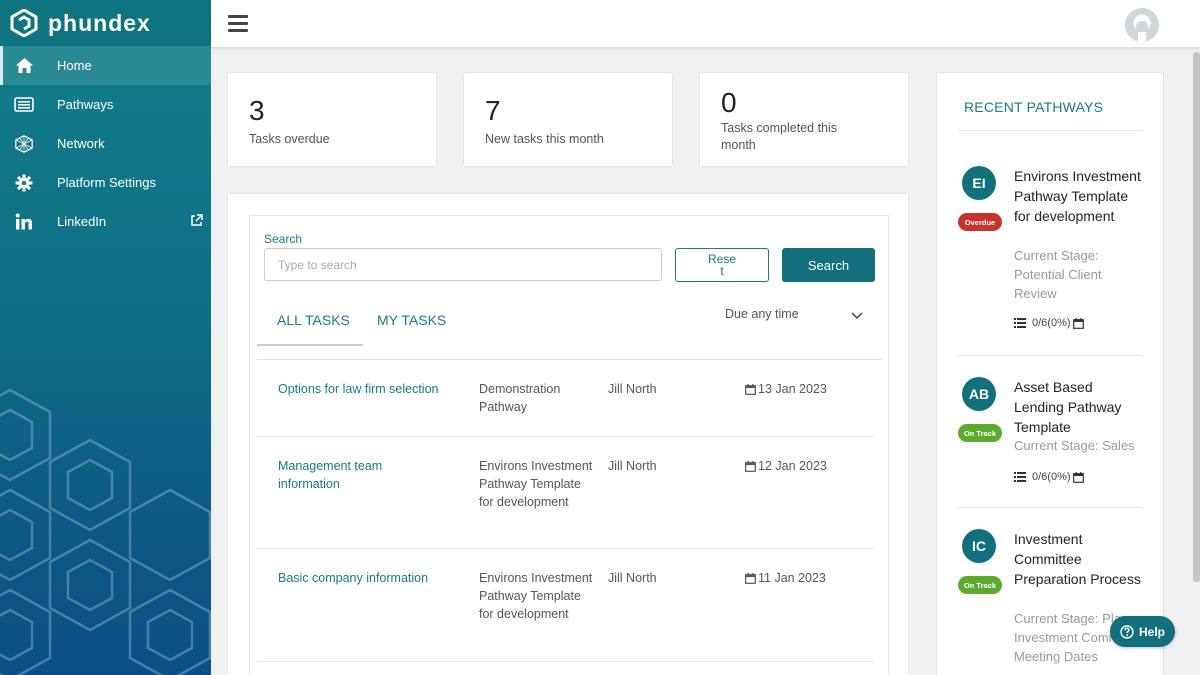  Describe the element at coordinates (24, 23) in the screenshot. I see `phundex-logo-icon` at that location.